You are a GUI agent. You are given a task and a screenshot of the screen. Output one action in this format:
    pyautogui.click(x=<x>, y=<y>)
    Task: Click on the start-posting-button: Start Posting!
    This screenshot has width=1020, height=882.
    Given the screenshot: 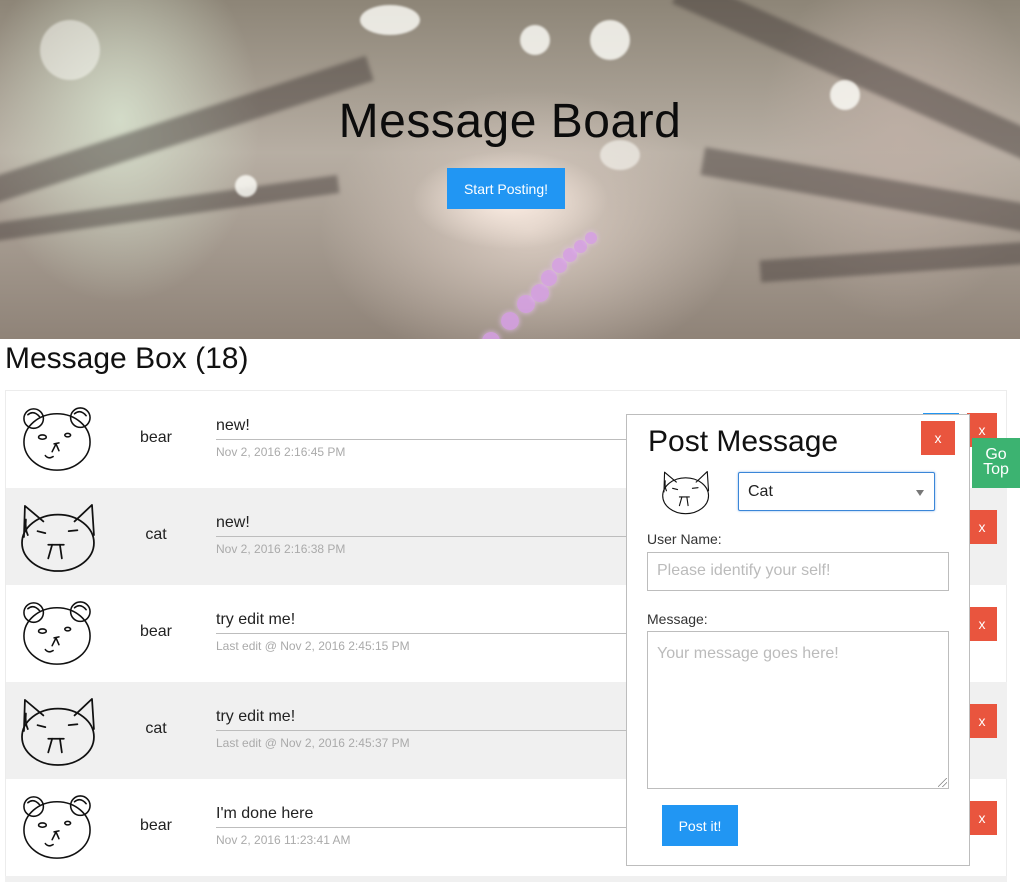 What is the action you would take?
    pyautogui.click(x=506, y=188)
    